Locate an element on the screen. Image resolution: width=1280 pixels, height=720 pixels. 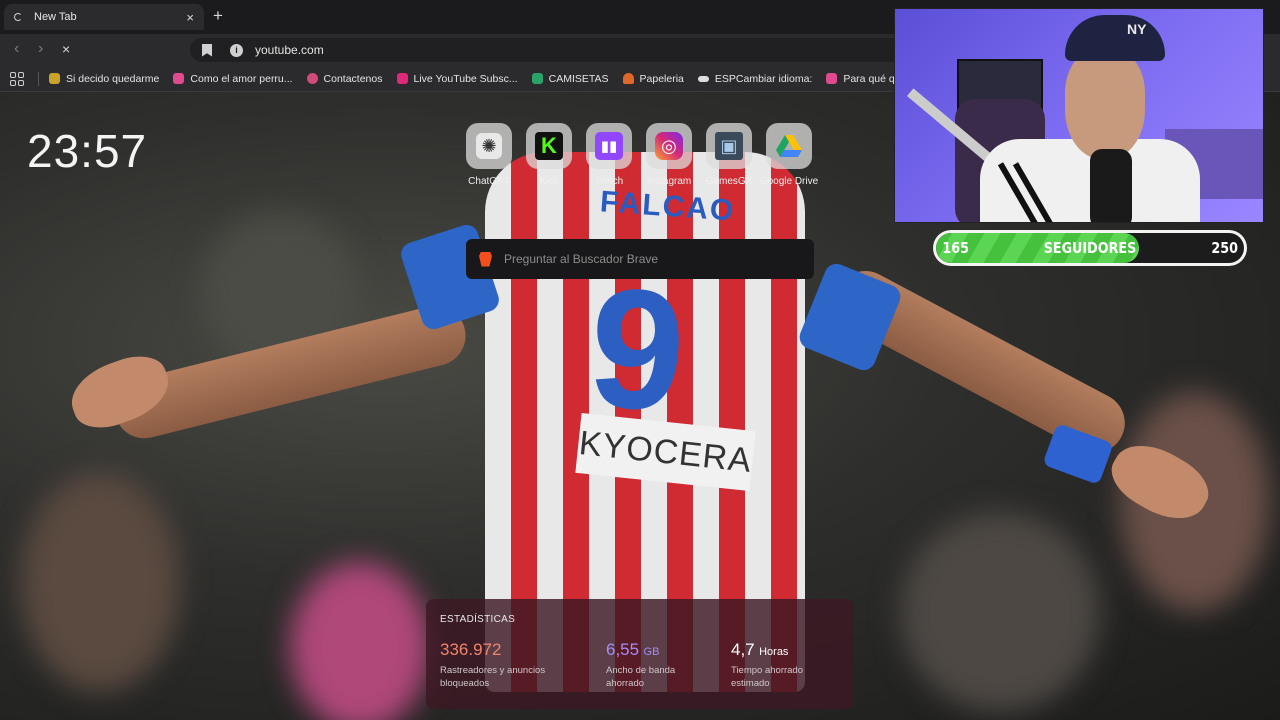
streamer-face is located at coordinates (1105, 104).